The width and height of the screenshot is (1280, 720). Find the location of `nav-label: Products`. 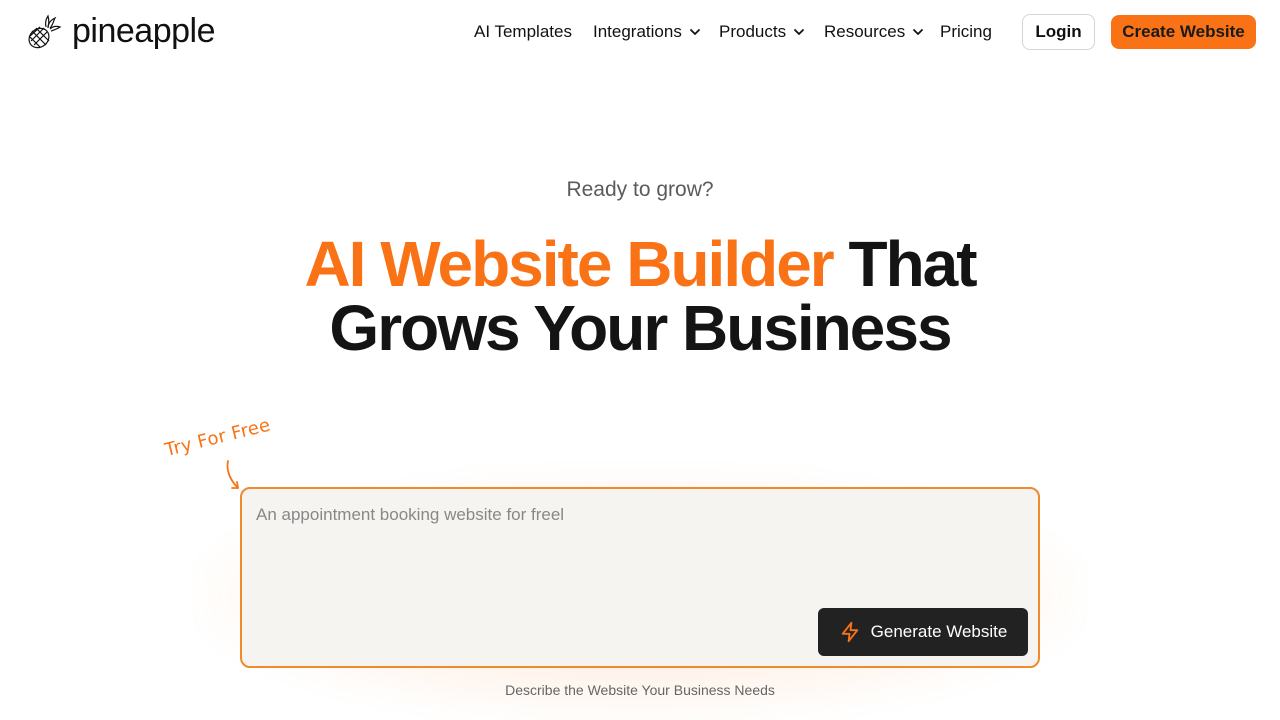

nav-label: Products is located at coordinates (753, 31).